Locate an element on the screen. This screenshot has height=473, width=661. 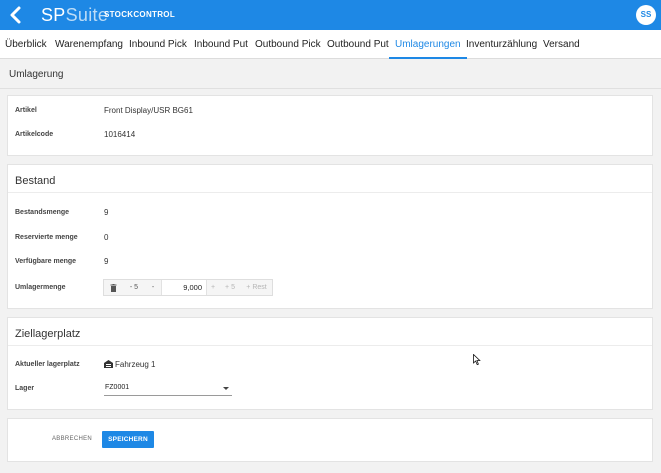
bestandsmenge-label: Bestandsmenge is located at coordinates (42, 212).